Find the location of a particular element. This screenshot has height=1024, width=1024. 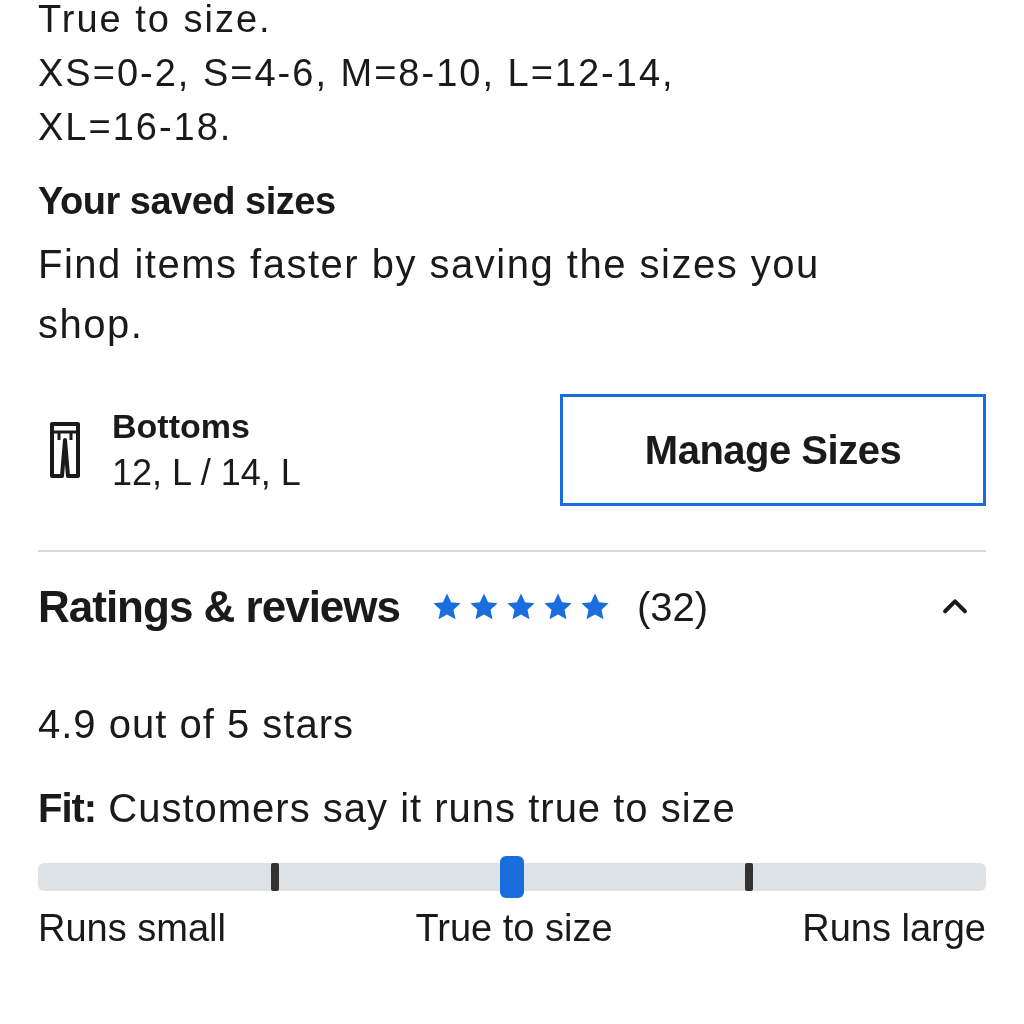

section-heading: Ratings & reviews is located at coordinates (219, 607).